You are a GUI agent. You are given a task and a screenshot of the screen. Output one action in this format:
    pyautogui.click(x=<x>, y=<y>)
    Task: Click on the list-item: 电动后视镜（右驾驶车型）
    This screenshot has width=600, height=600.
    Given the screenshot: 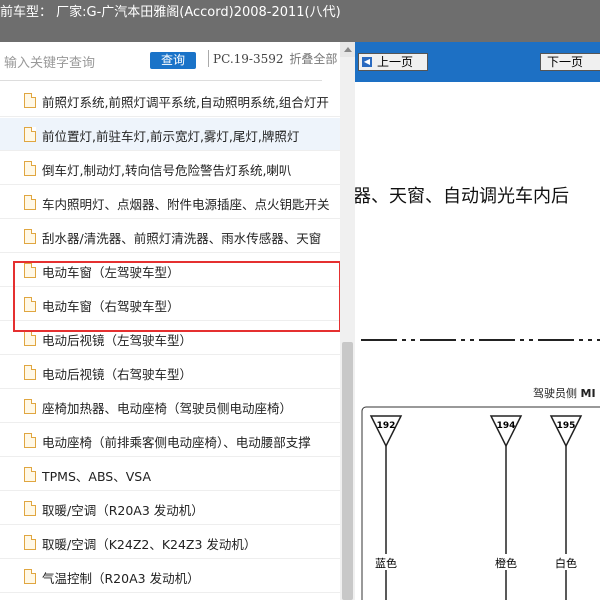 What is the action you would take?
    pyautogui.click(x=170, y=372)
    